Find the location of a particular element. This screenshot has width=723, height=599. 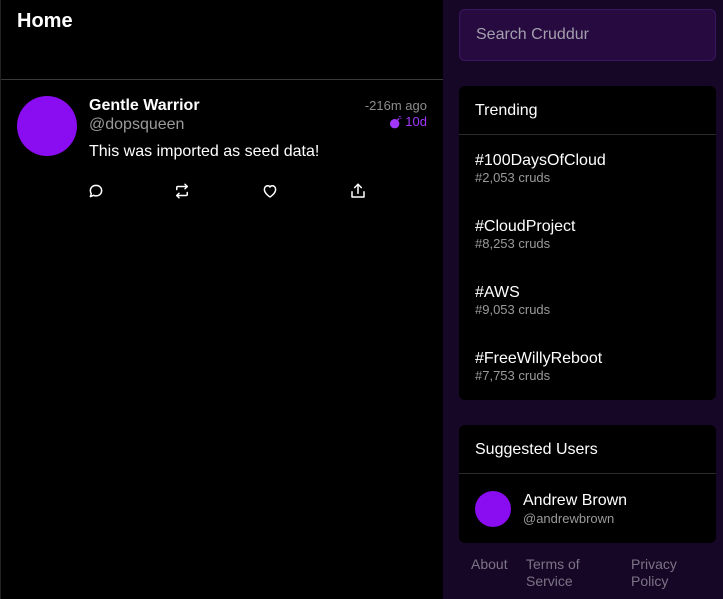

reply-icon is located at coordinates (96, 191).